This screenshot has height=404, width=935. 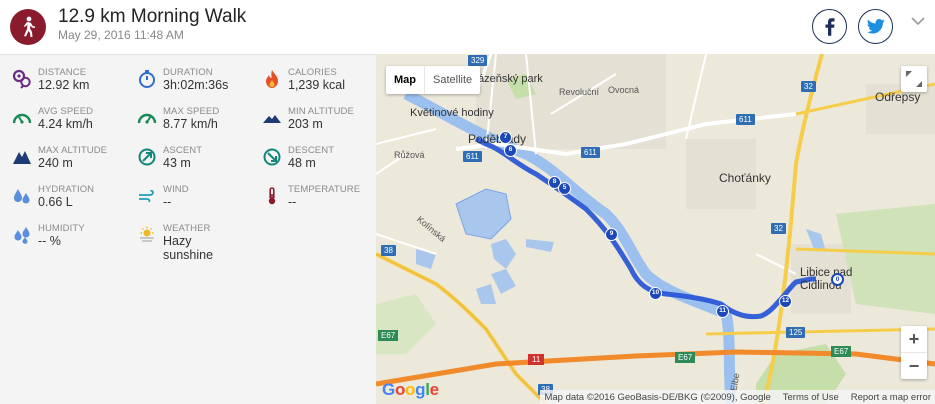 I want to click on map-type-satellite-button: Satellite, so click(x=452, y=80).